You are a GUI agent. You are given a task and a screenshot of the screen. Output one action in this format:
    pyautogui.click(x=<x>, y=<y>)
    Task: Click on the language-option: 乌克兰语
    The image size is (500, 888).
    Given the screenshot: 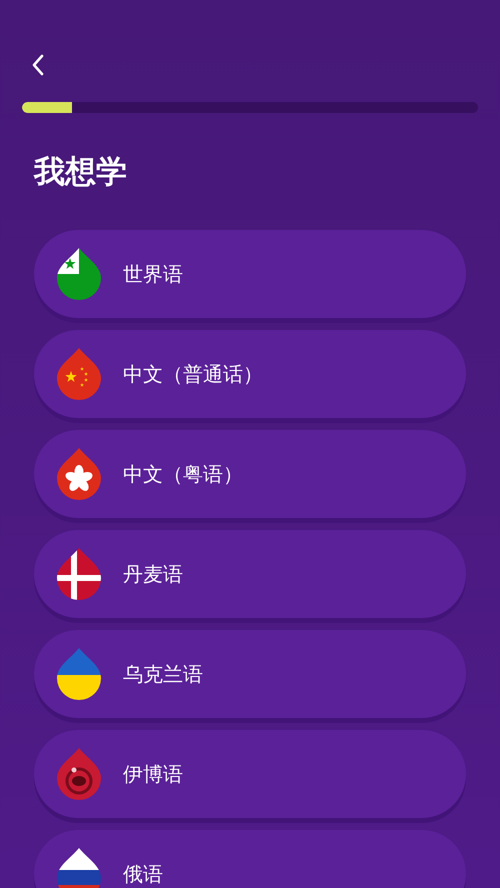 What is the action you would take?
    pyautogui.click(x=250, y=674)
    